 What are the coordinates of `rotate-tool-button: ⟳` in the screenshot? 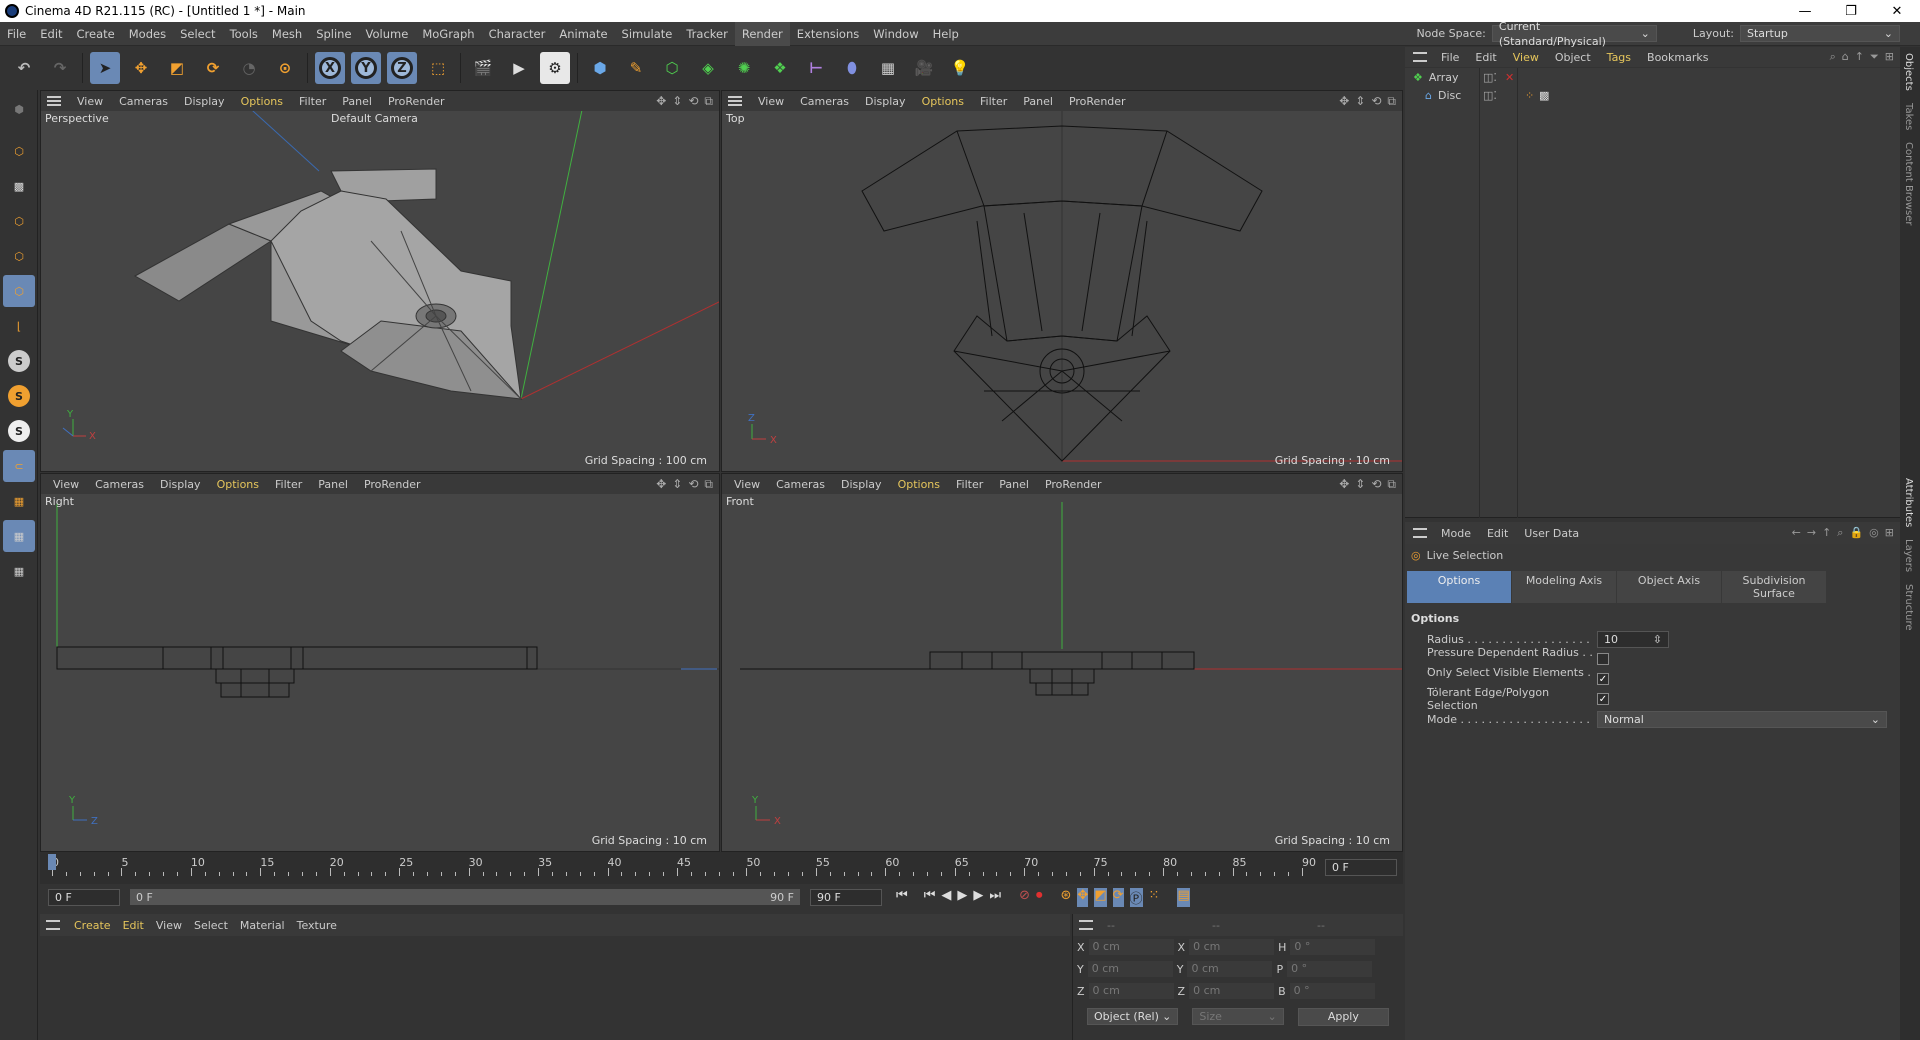 It's located at (213, 68).